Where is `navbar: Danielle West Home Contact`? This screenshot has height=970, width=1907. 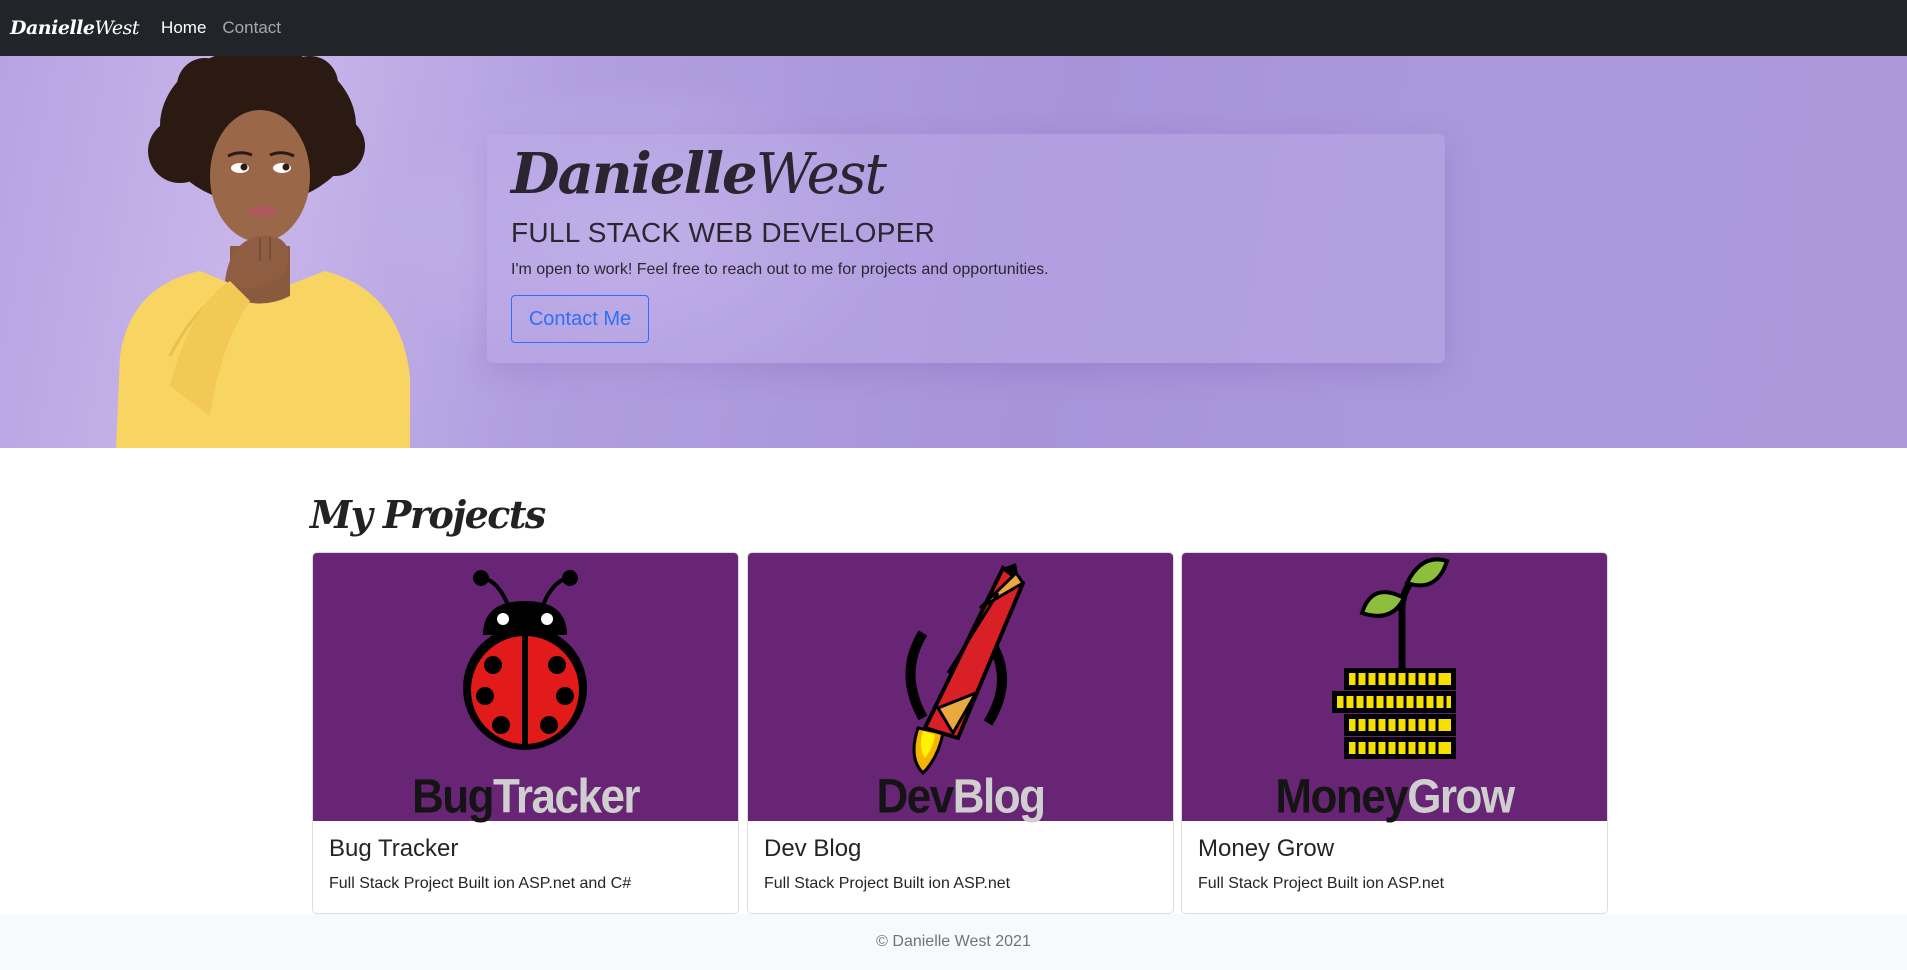 navbar: Danielle West Home Contact is located at coordinates (953, 28).